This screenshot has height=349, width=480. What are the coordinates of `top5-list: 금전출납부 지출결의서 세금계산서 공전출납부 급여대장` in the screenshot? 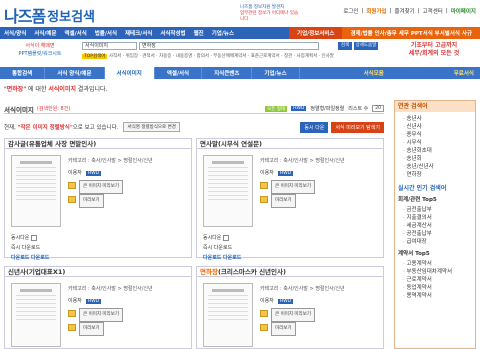 It's located at (435, 224).